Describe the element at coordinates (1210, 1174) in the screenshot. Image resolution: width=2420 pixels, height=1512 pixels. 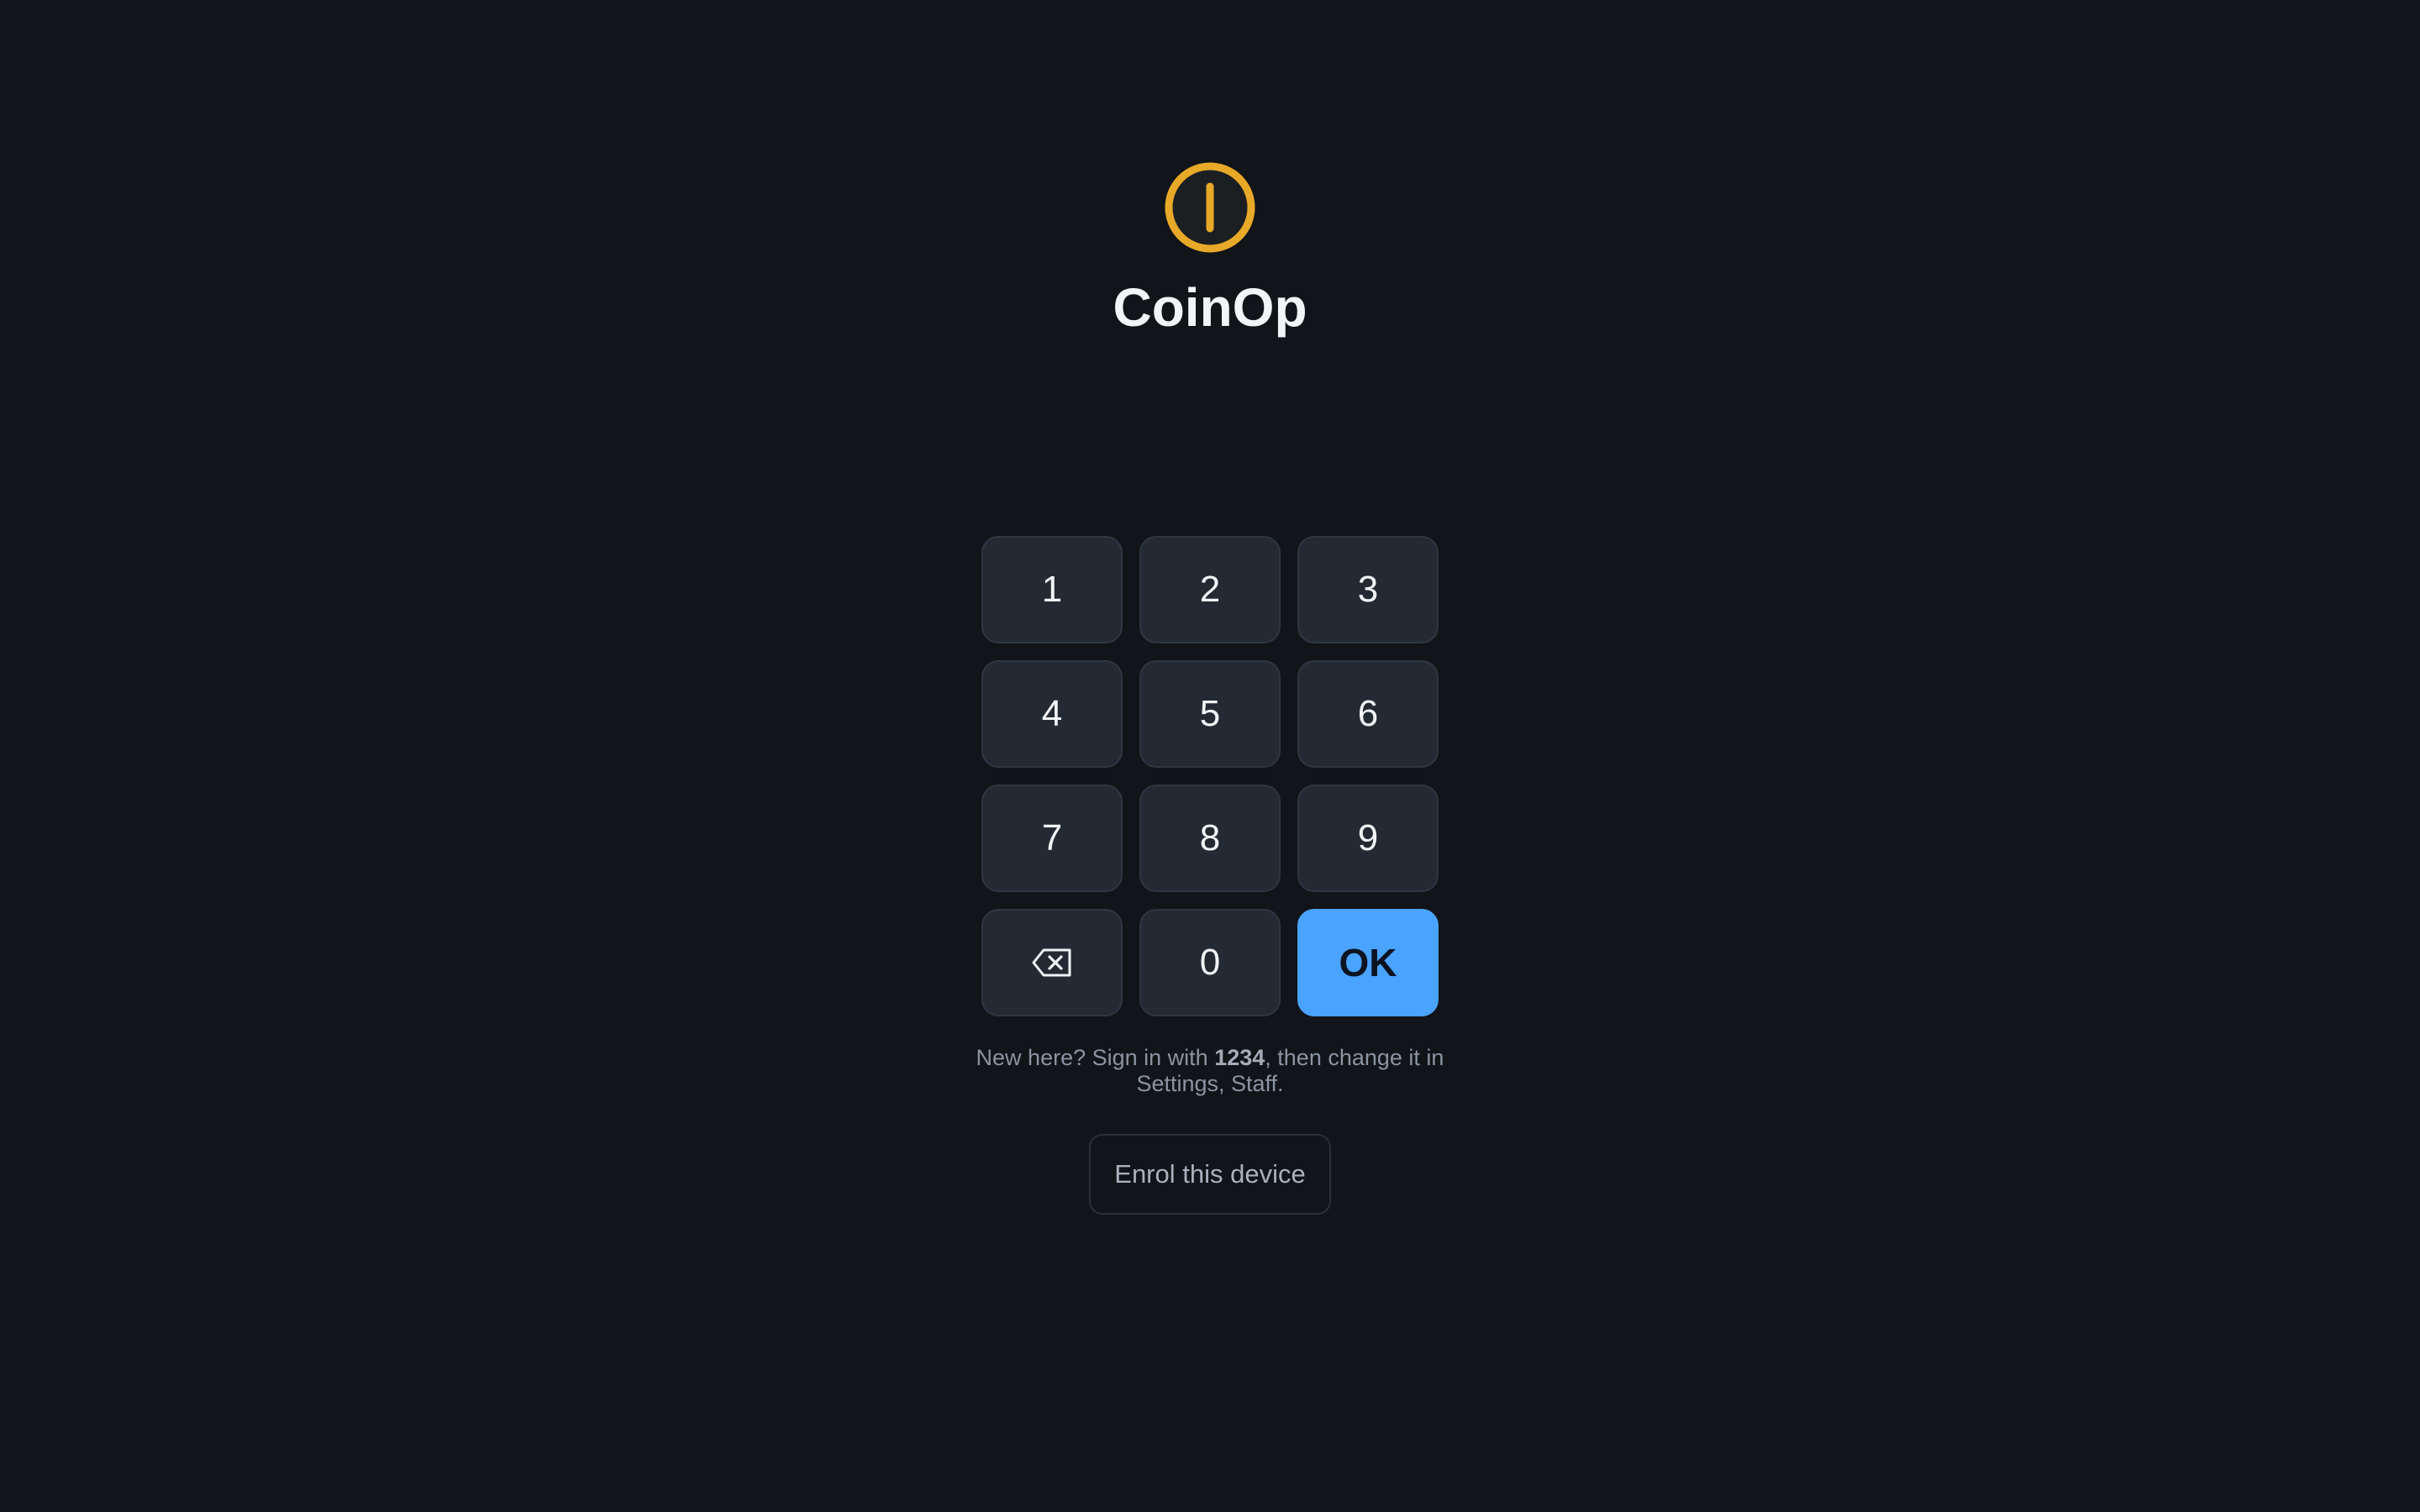
I see `enrol-device-button: Enrol this device` at that location.